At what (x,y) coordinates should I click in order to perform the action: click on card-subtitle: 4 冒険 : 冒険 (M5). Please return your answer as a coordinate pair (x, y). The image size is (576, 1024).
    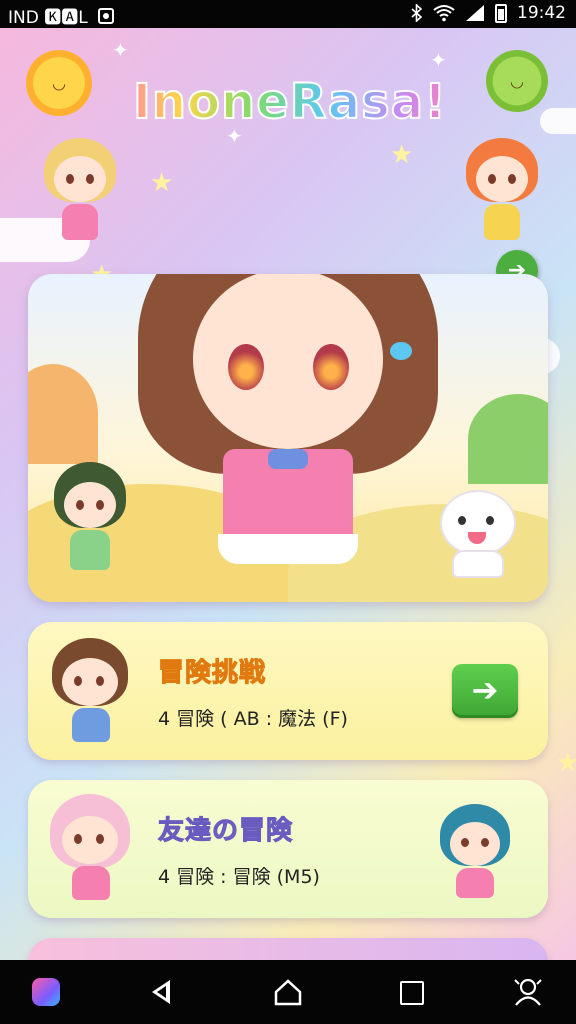
    Looking at the image, I should click on (239, 877).